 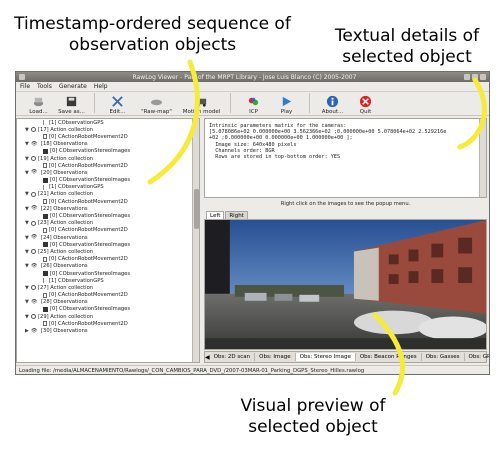 I want to click on load-icon, so click(x=38, y=102).